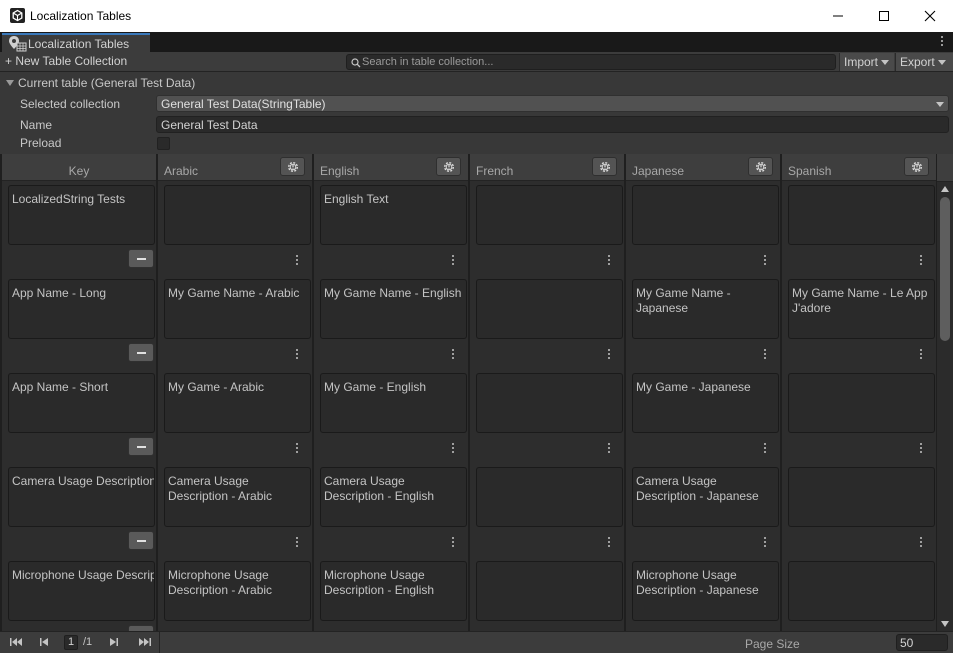  I want to click on skip-to-start-icon, so click(16, 642).